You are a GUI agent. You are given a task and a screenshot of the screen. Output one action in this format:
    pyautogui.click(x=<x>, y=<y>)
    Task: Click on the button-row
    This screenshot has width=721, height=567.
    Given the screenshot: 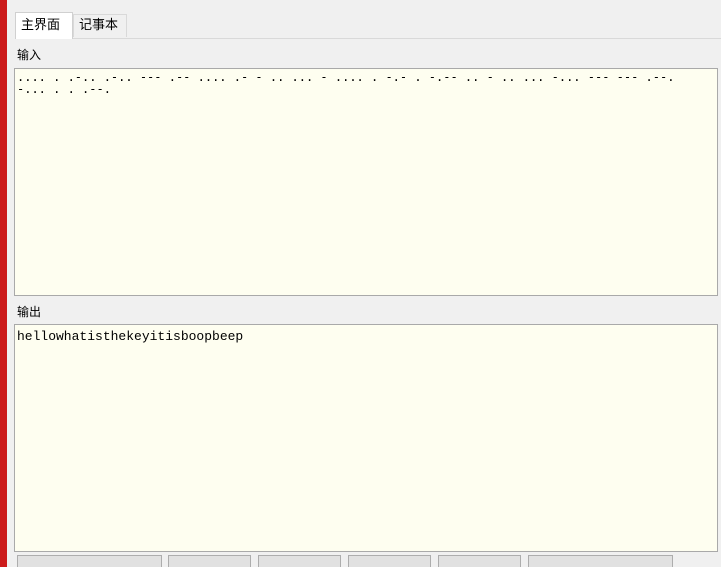 What is the action you would take?
    pyautogui.click(x=368, y=561)
    